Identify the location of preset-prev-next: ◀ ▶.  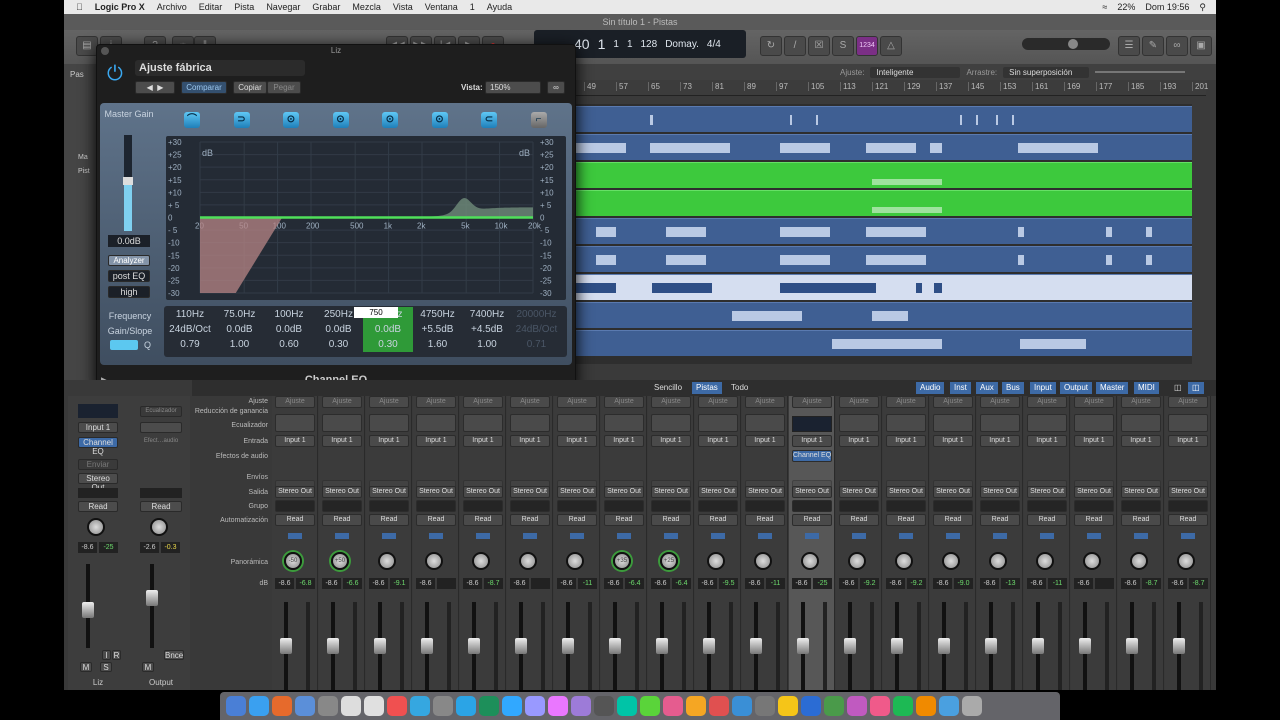
(155, 87).